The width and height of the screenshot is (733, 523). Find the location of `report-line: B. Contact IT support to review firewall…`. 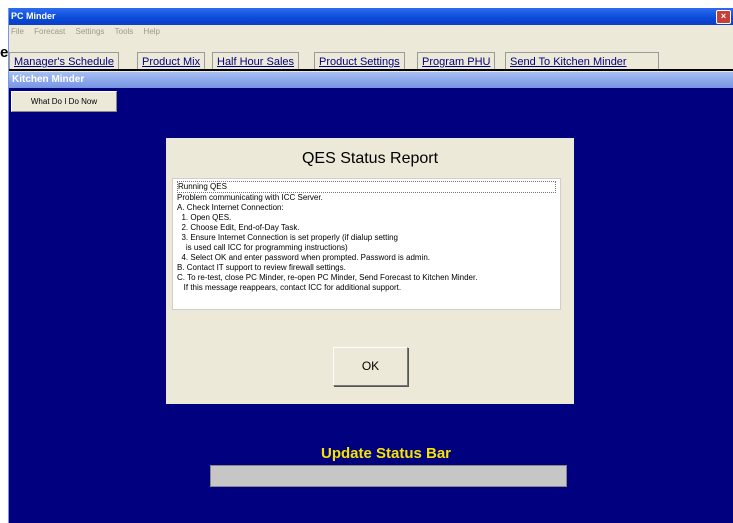

report-line: B. Contact IT support to review firewall… is located at coordinates (261, 267).